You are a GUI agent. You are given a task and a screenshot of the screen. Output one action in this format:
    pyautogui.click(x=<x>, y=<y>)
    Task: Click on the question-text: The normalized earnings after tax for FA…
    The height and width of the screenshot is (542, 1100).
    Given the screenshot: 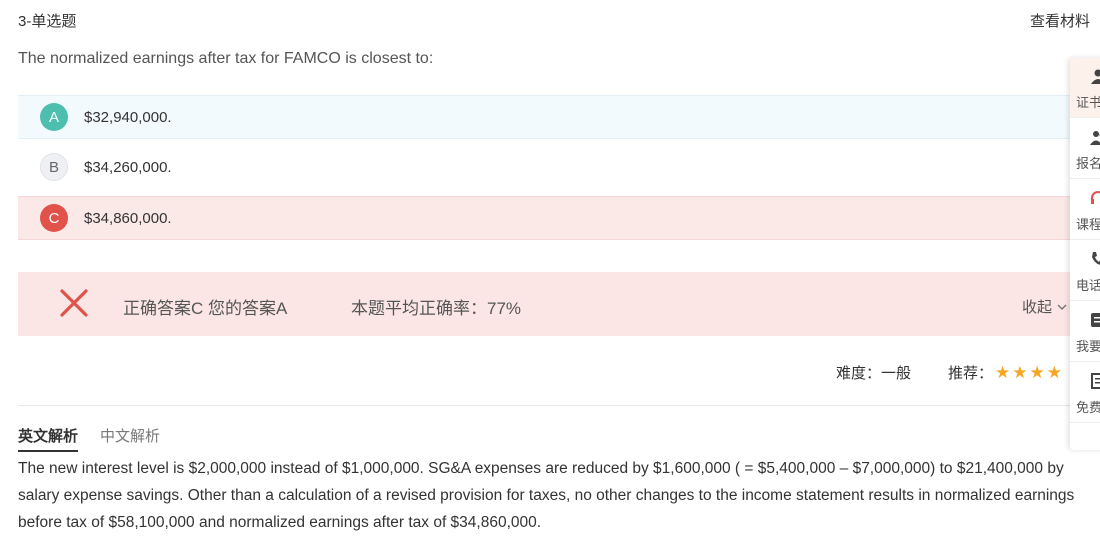 What is the action you would take?
    pyautogui.click(x=226, y=58)
    